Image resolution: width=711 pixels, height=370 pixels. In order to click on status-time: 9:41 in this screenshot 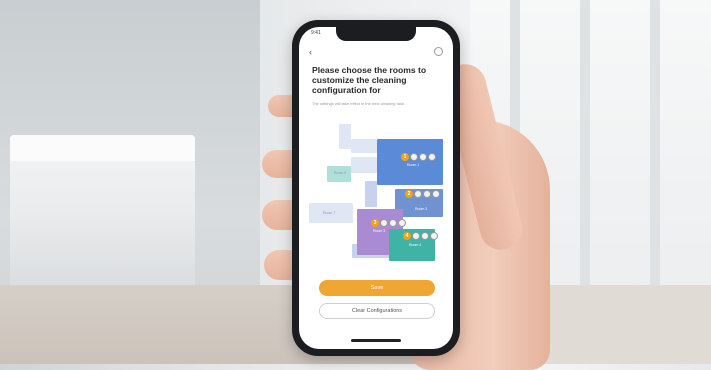, I will do `click(316, 33)`.